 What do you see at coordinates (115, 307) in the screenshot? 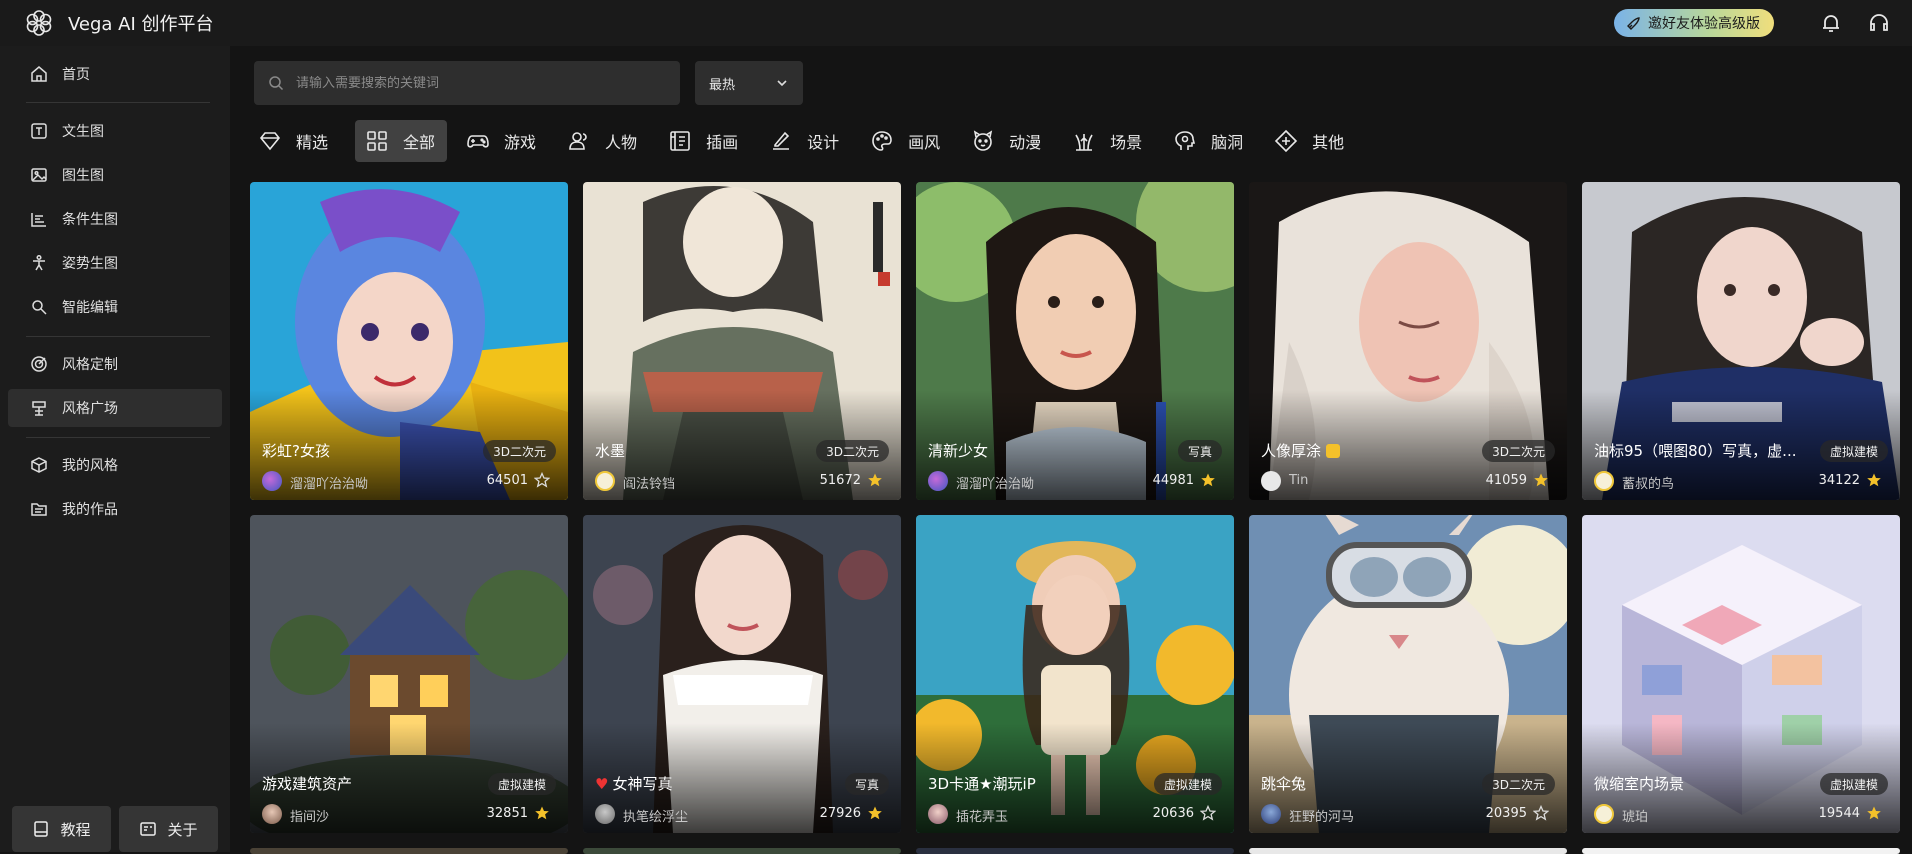
I see `sidebar-item-smart-edit: 智能编辑` at bounding box center [115, 307].